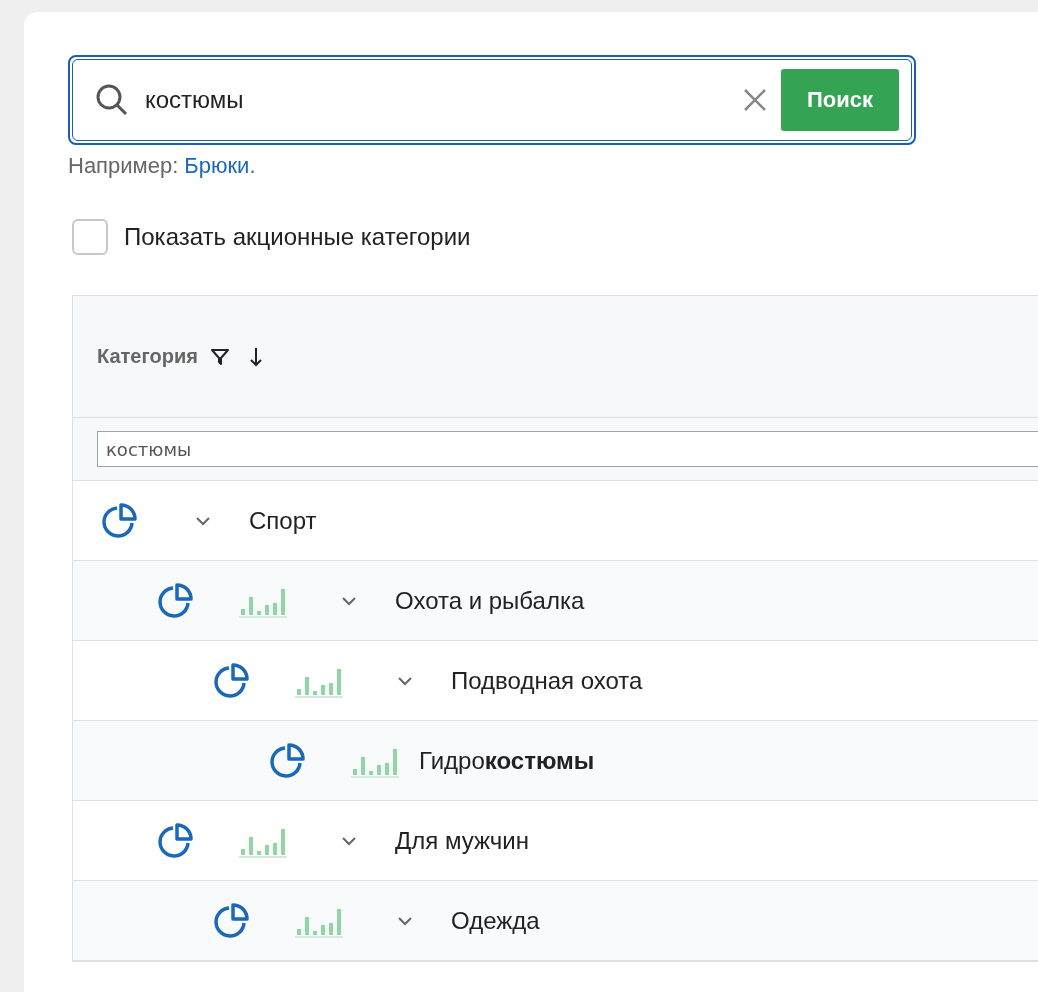 The image size is (1038, 992). I want to click on checkbox, so click(90, 237).